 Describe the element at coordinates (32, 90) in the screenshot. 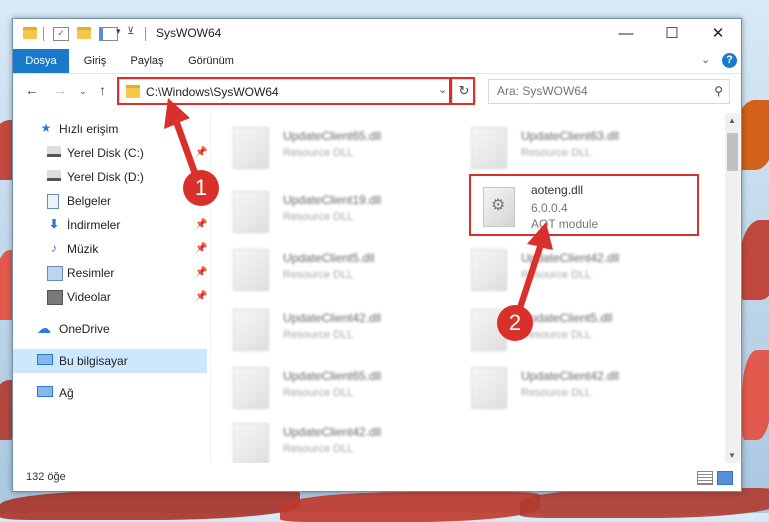

I see `back-arrow-icon: ←` at that location.